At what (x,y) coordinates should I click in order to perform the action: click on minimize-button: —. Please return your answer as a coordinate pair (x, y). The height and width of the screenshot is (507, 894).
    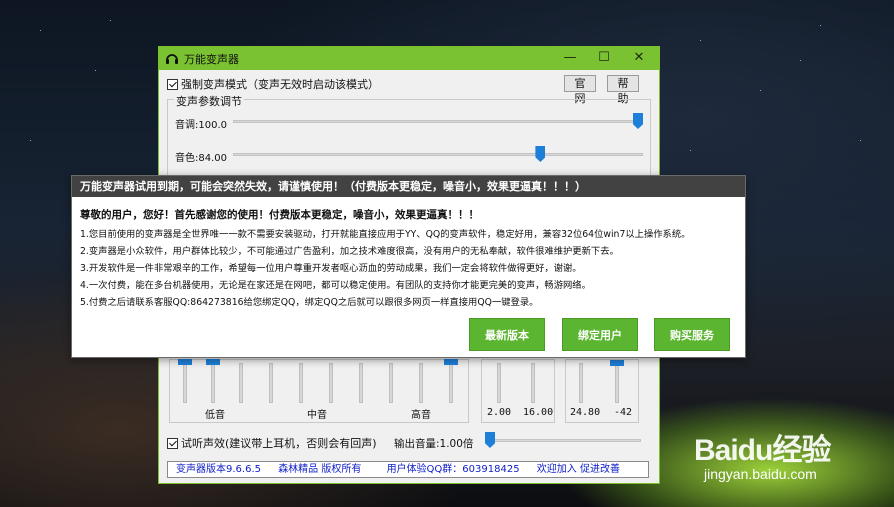
    Looking at the image, I should click on (570, 58).